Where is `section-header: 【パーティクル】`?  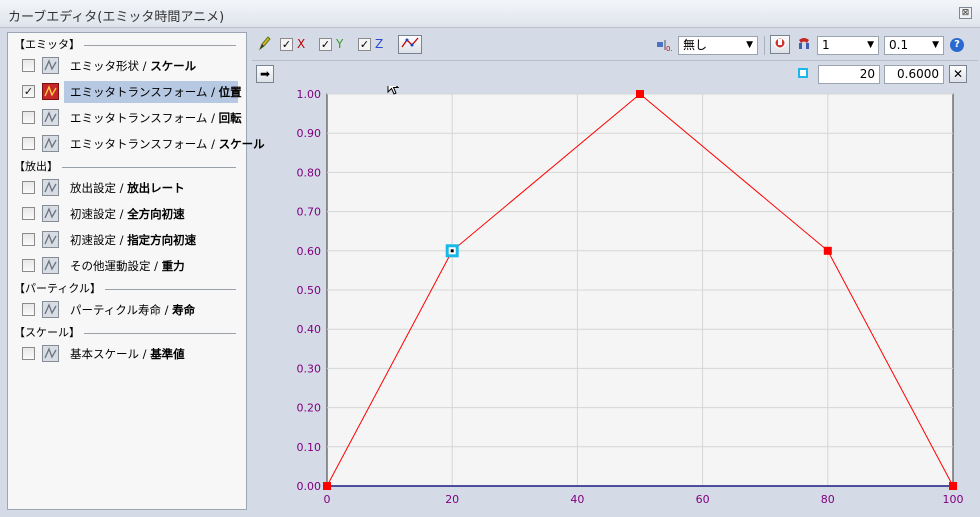 section-header: 【パーティクル】 is located at coordinates (125, 289).